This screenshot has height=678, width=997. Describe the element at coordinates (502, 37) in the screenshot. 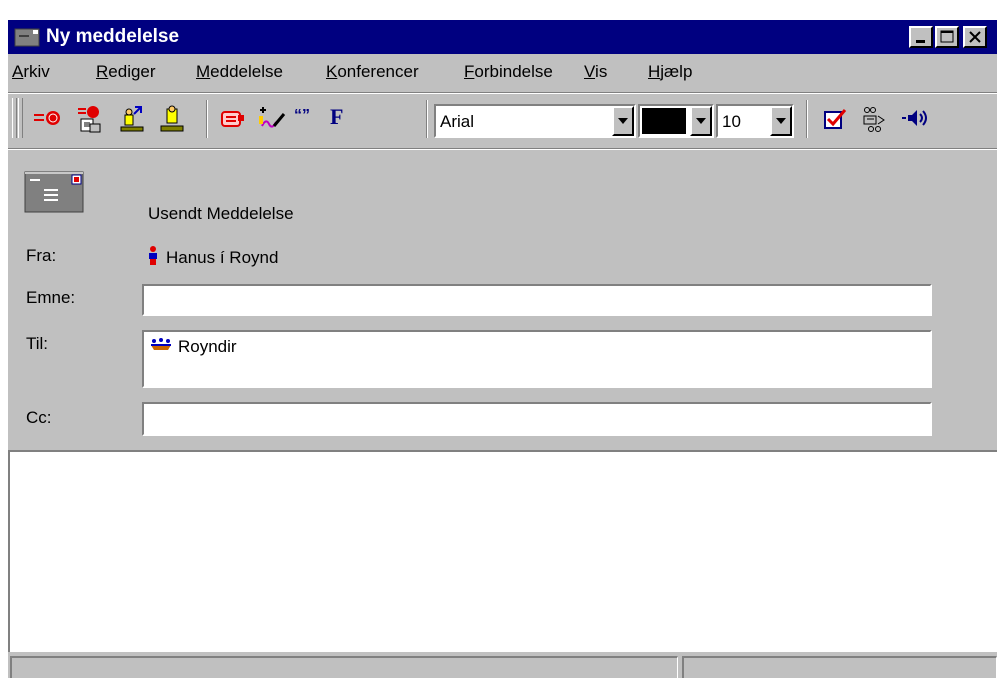

I see `title-bar: Ny meddelelse` at that location.